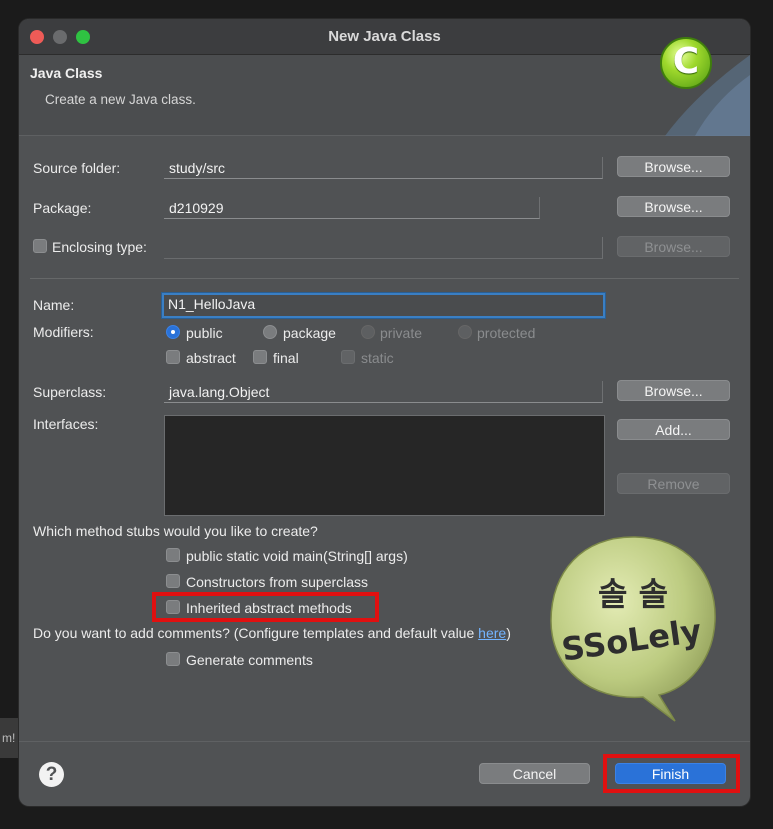  What do you see at coordinates (384, 465) in the screenshot?
I see `interfaces-list` at bounding box center [384, 465].